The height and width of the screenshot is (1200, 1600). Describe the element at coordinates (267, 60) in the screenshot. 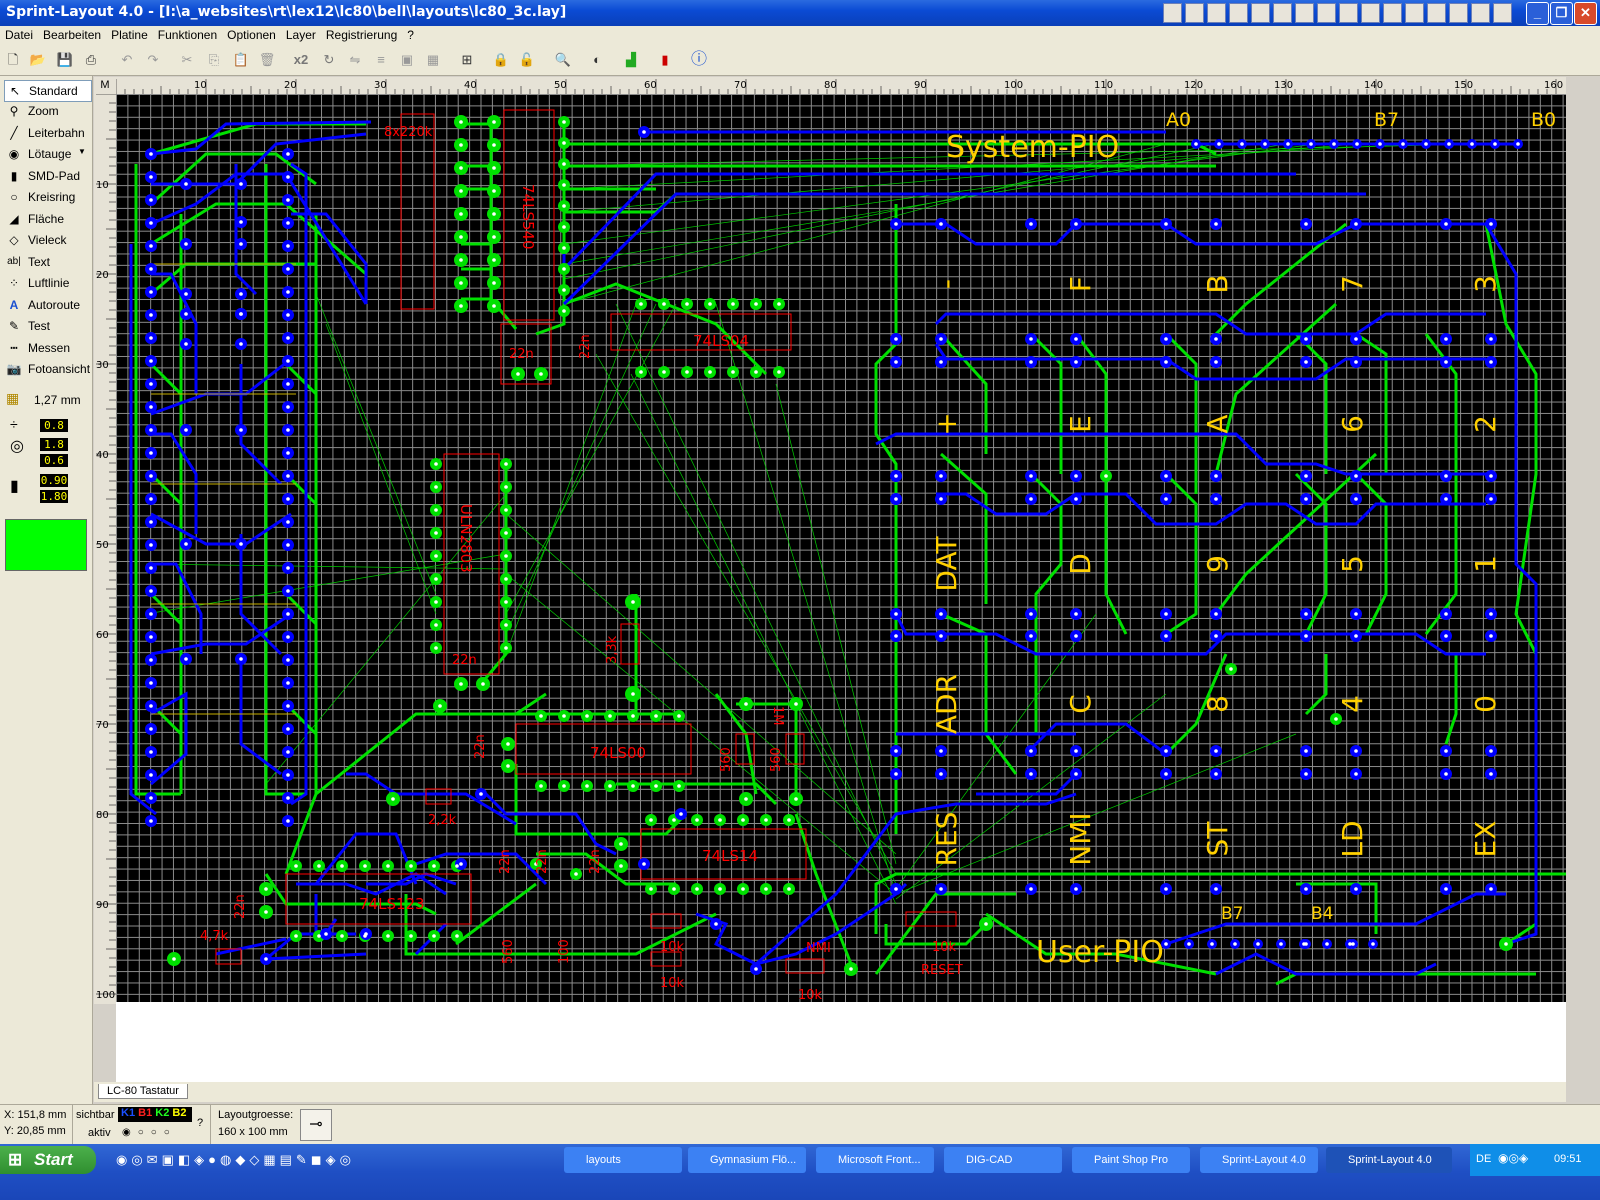

I see `delete-icon: 🗑` at that location.